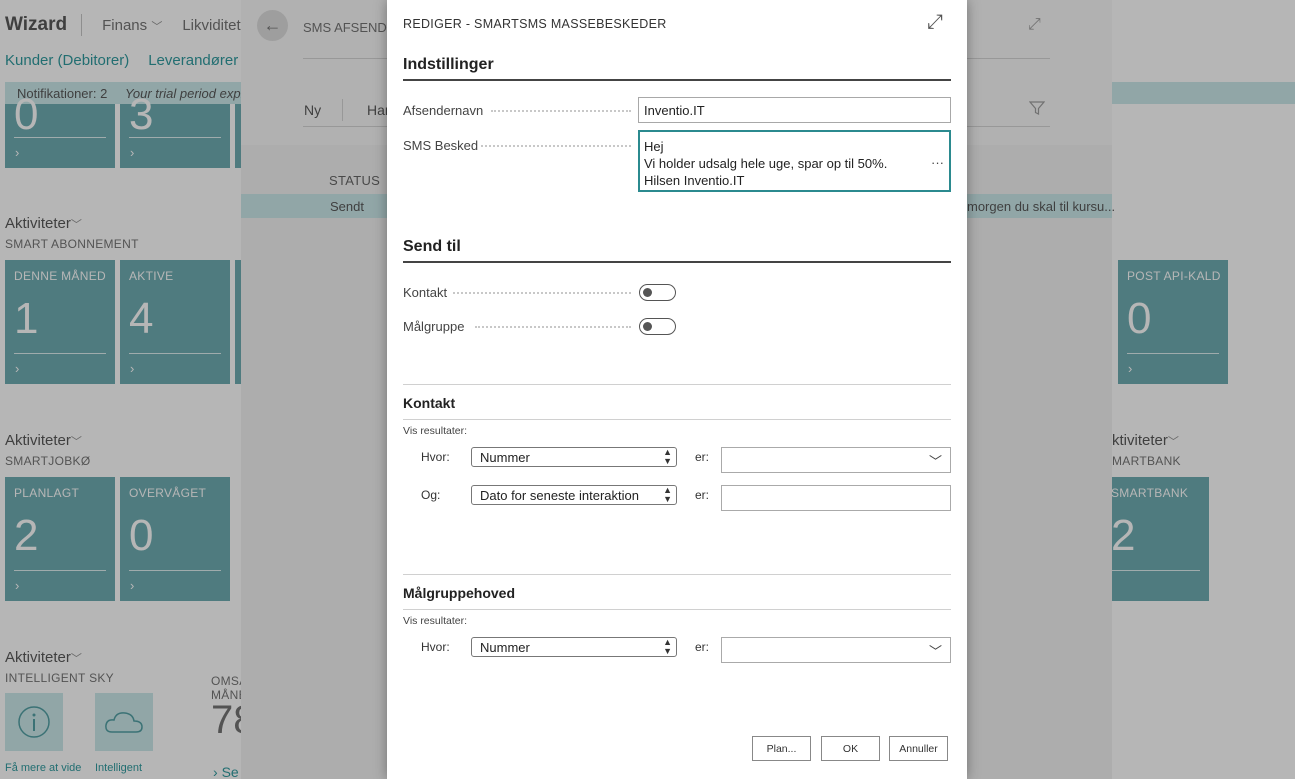 The height and width of the screenshot is (779, 1295). Describe the element at coordinates (937, 162) in the screenshot. I see `more-options-icon: ···` at that location.